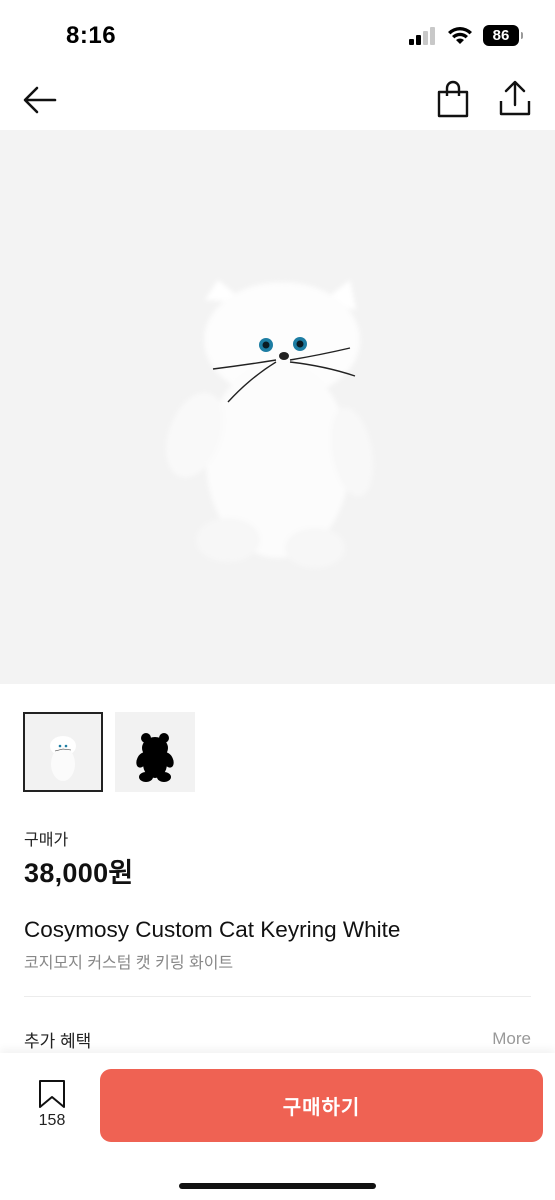 Image resolution: width=555 pixels, height=1200 pixels. Describe the element at coordinates (277, 1186) in the screenshot. I see `home-indicator` at that location.